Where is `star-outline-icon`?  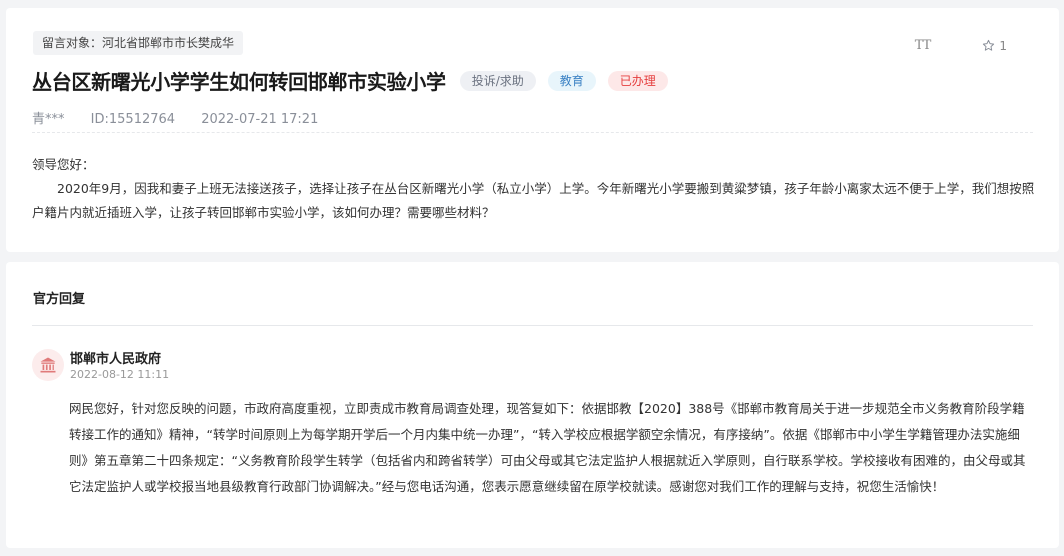 star-outline-icon is located at coordinates (989, 45).